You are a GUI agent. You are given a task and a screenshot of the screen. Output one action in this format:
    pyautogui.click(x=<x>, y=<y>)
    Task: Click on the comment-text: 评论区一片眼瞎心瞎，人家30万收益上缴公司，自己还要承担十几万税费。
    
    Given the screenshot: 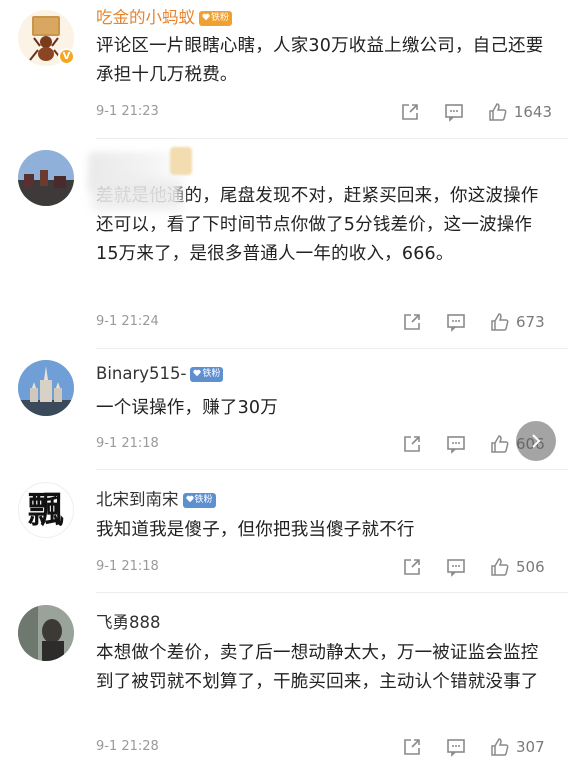 What is the action you would take?
    pyautogui.click(x=320, y=60)
    